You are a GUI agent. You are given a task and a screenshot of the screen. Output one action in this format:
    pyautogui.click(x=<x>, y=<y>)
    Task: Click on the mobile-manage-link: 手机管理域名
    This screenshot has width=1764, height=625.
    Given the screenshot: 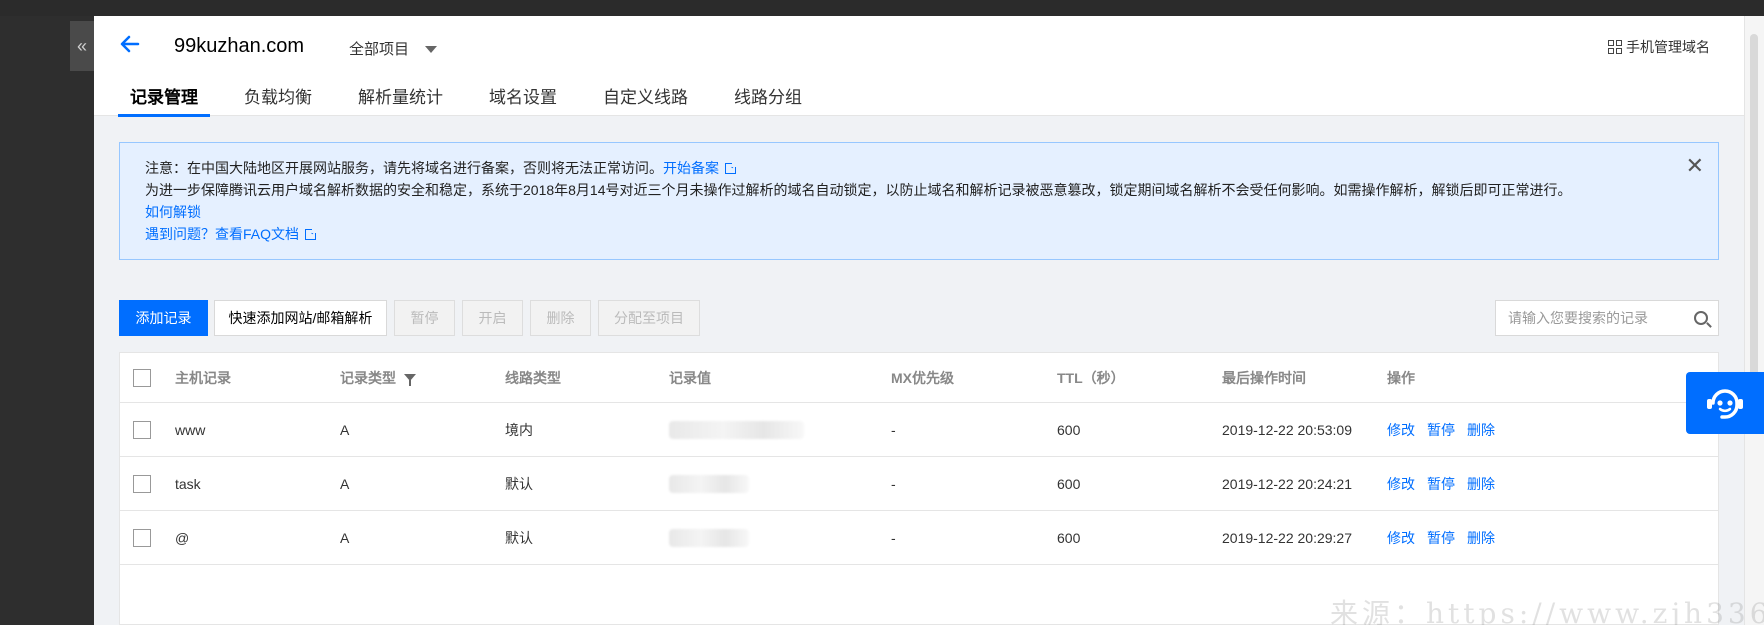 What is the action you would take?
    pyautogui.click(x=1659, y=47)
    